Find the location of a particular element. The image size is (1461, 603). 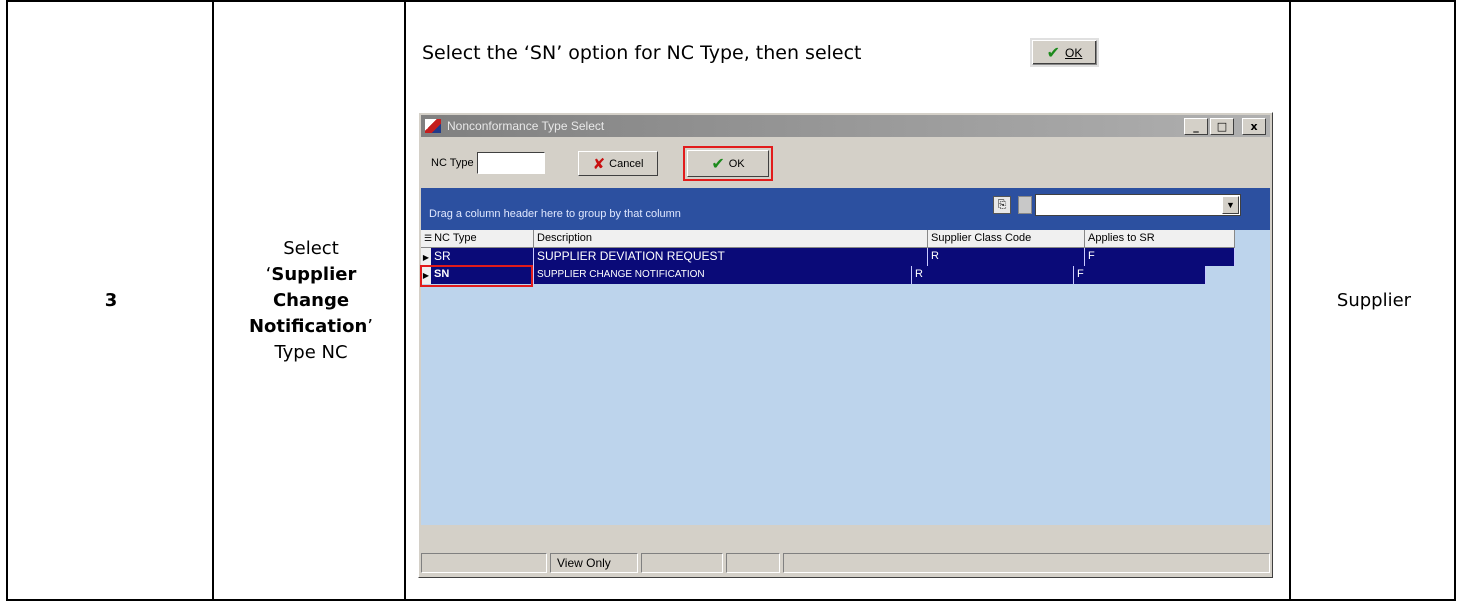

action-bold-3: Notification is located at coordinates (308, 326).